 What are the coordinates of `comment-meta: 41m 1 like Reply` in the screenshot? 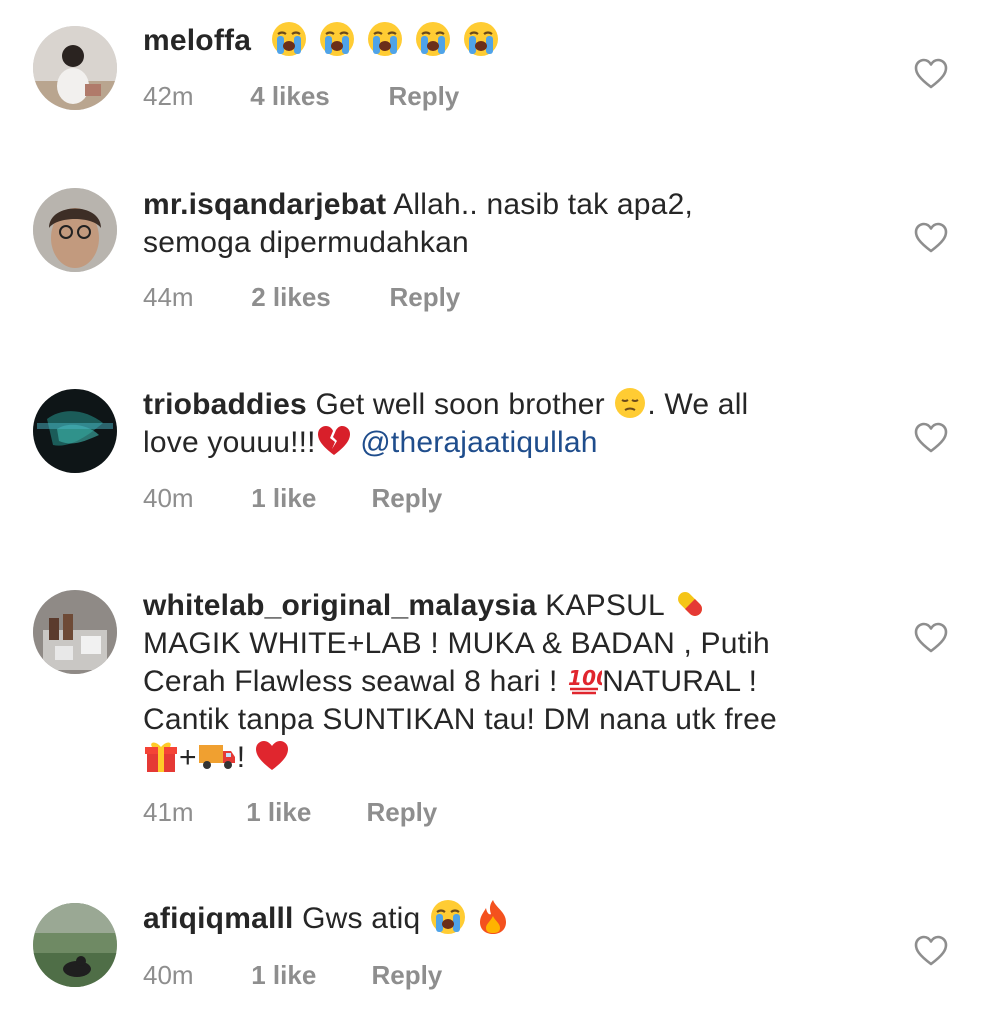 It's located at (290, 812).